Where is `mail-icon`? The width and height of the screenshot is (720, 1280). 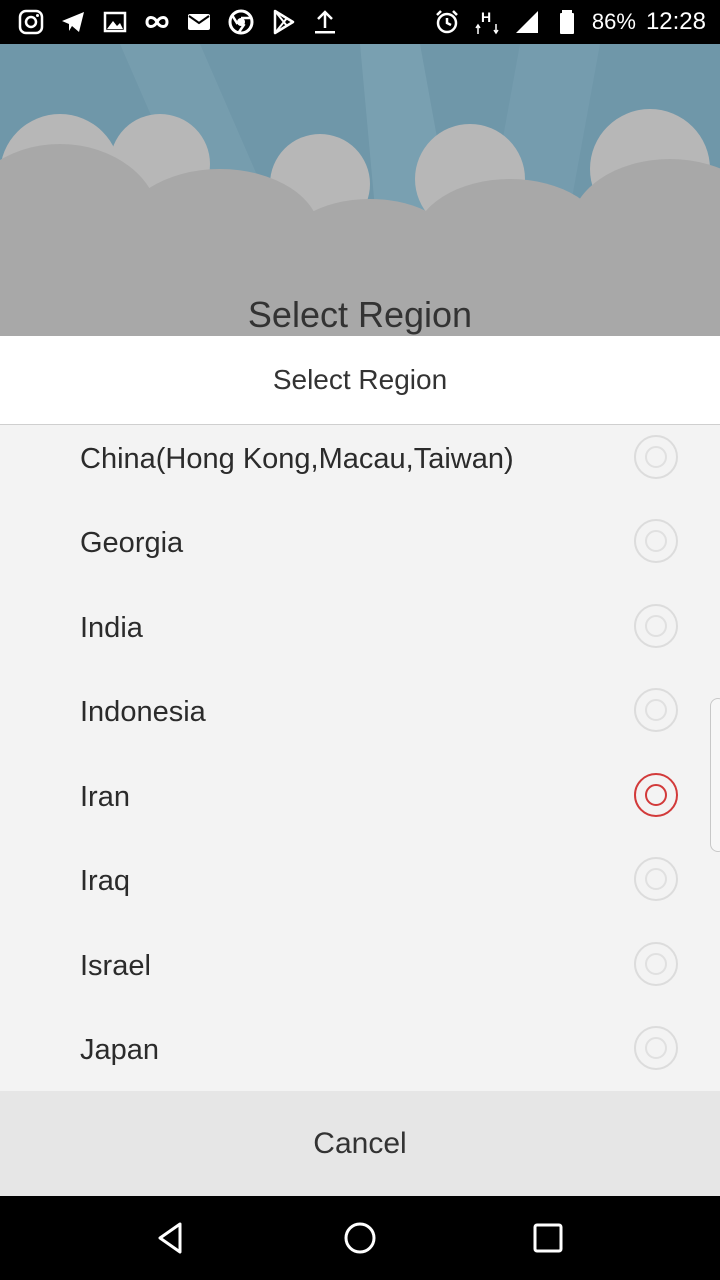 mail-icon is located at coordinates (199, 22).